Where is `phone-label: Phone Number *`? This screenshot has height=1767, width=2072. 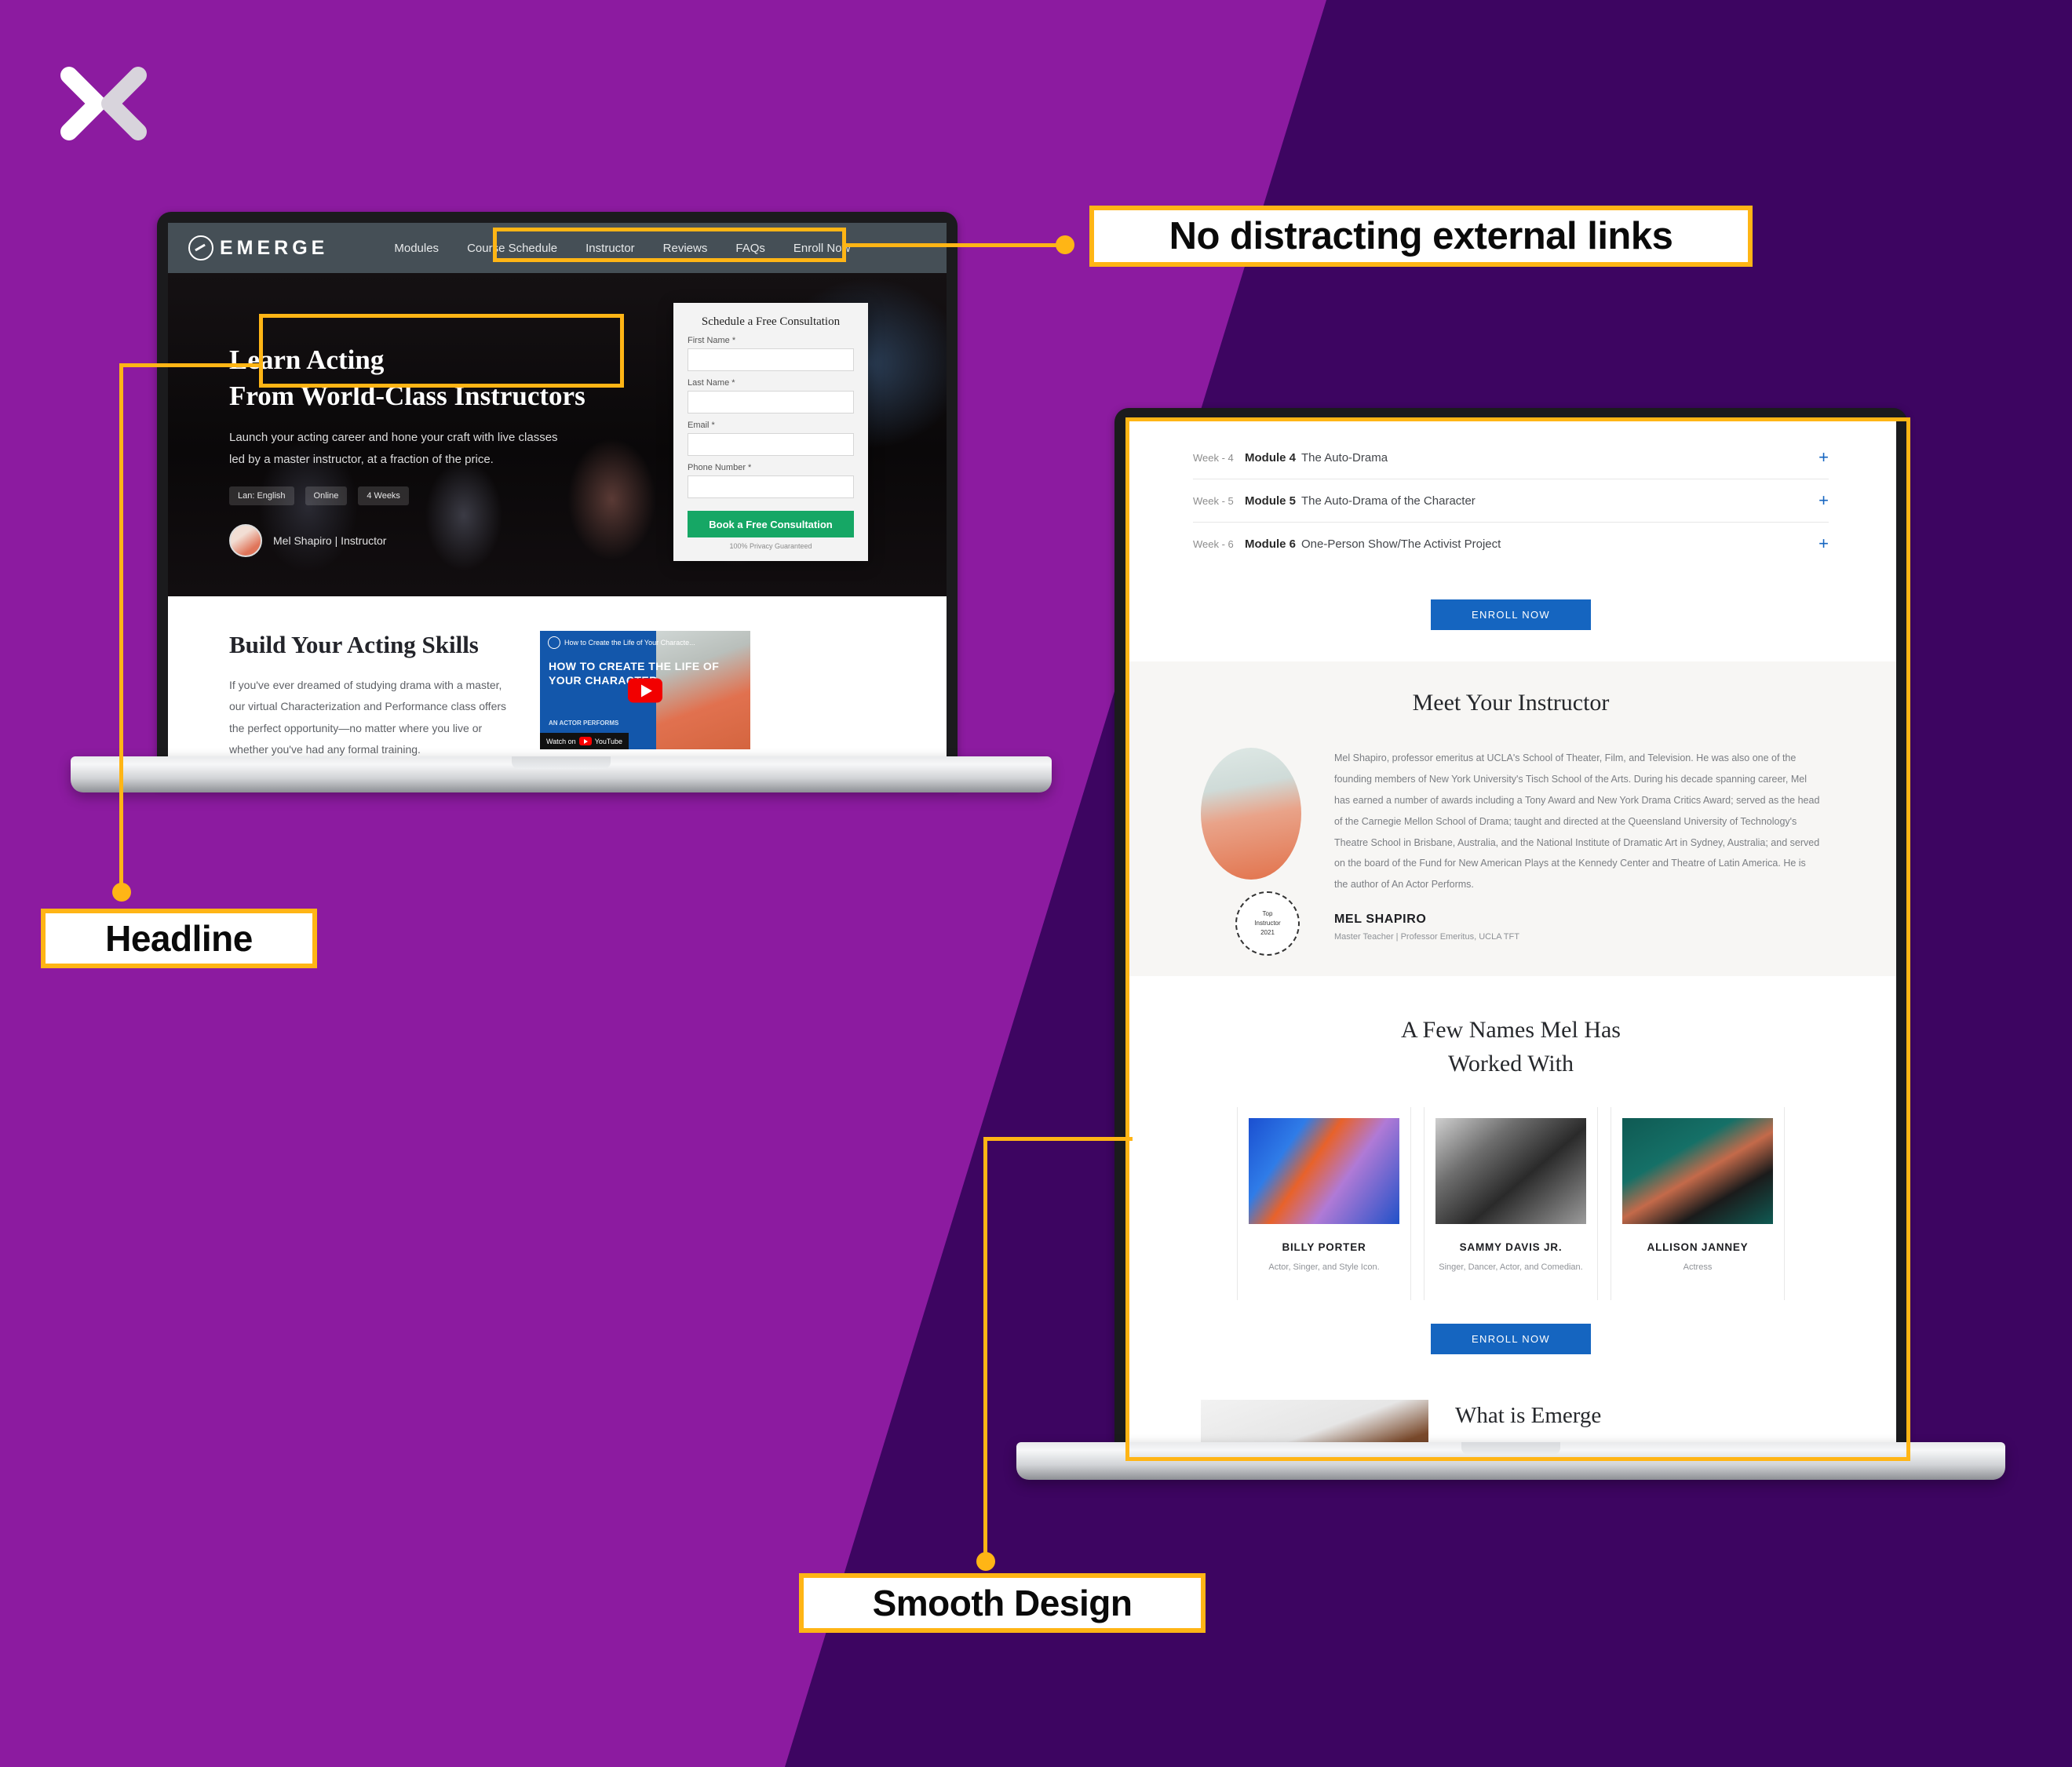
phone-label: Phone Number * is located at coordinates (720, 468).